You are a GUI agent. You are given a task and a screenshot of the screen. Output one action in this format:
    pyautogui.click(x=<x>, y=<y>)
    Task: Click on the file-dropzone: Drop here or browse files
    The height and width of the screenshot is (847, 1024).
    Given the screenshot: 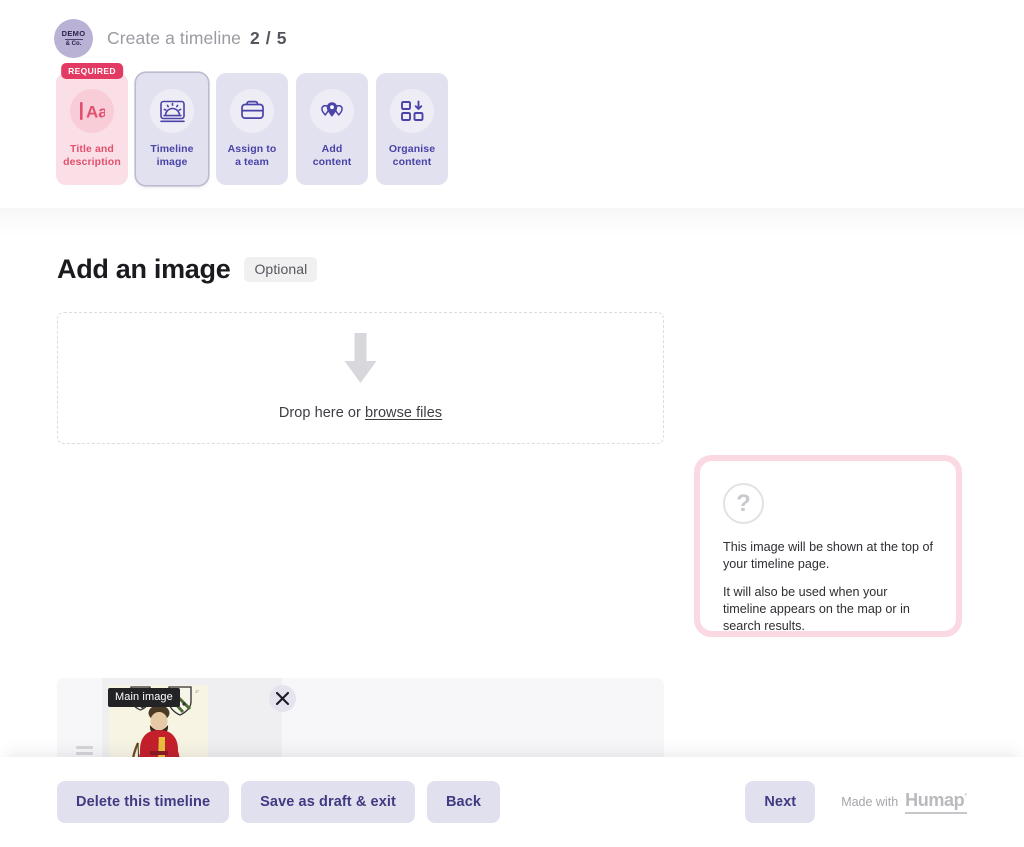 What is the action you would take?
    pyautogui.click(x=360, y=378)
    